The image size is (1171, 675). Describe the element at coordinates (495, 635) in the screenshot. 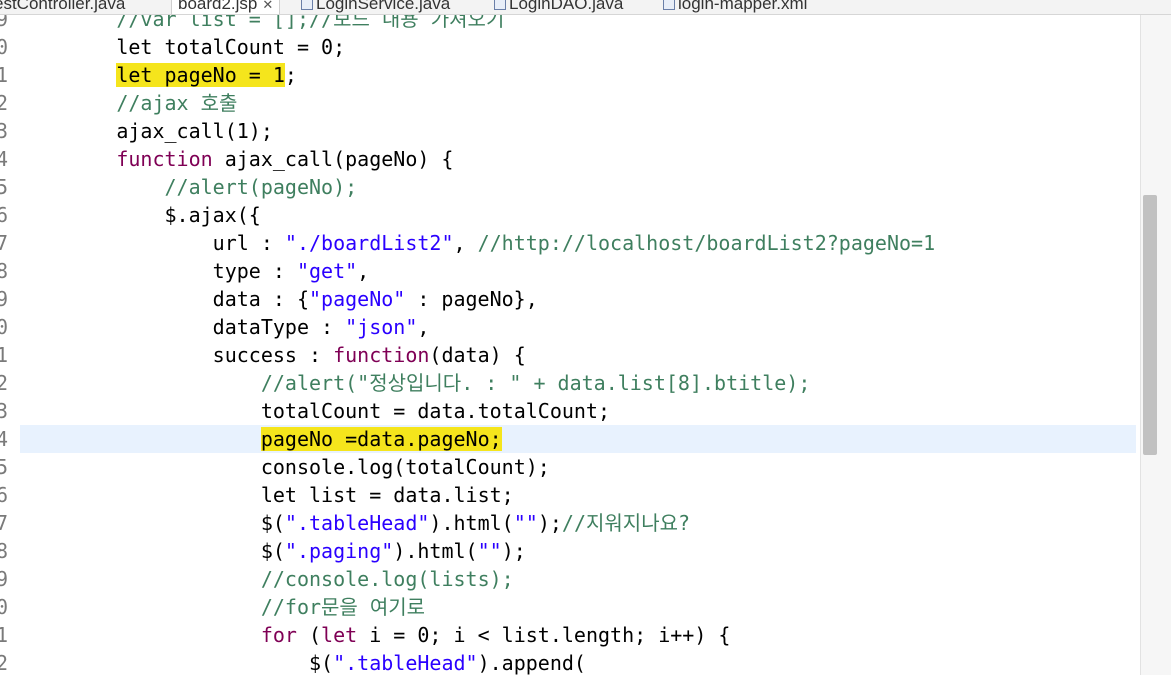

I see `code-line: for (let i = 0; i < list.length; i++) {` at that location.